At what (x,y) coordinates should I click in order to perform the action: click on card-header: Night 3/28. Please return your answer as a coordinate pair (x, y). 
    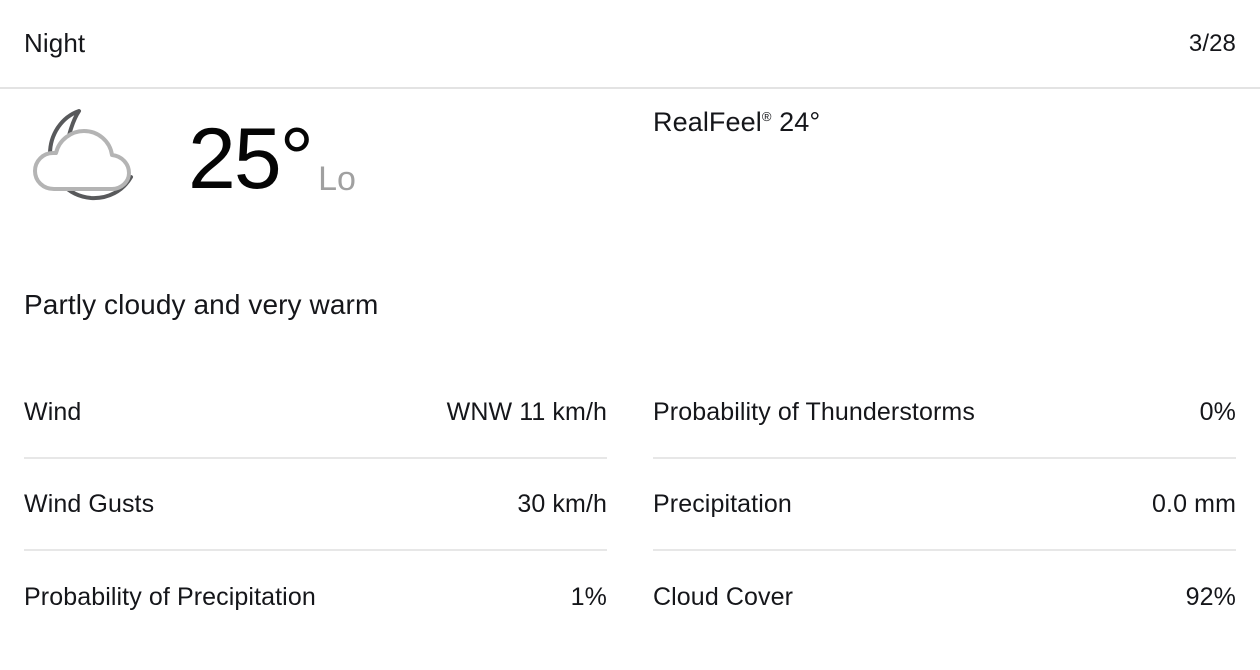
    Looking at the image, I should click on (630, 44).